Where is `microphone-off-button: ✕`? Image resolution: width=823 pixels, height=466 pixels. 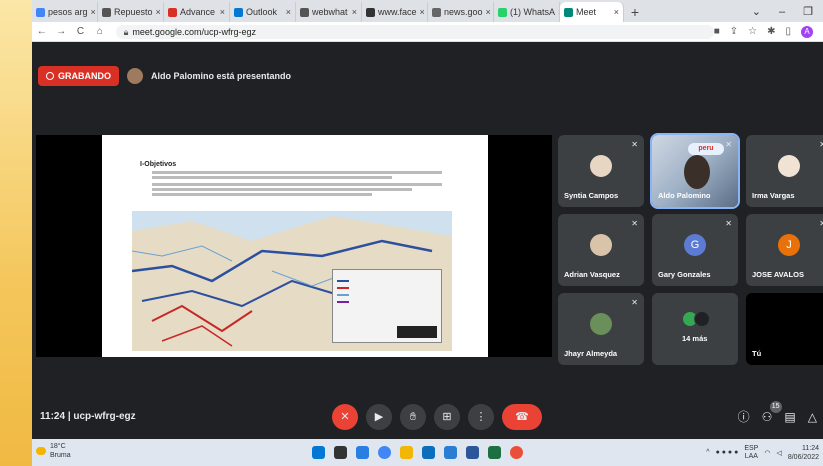 microphone-off-button: ✕ is located at coordinates (345, 416).